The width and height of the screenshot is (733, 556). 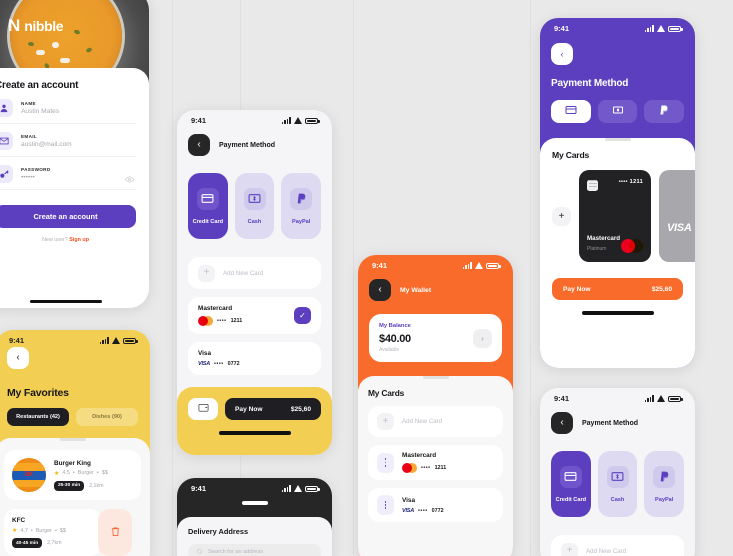 I want to click on tab-label: Cash, so click(x=254, y=221).